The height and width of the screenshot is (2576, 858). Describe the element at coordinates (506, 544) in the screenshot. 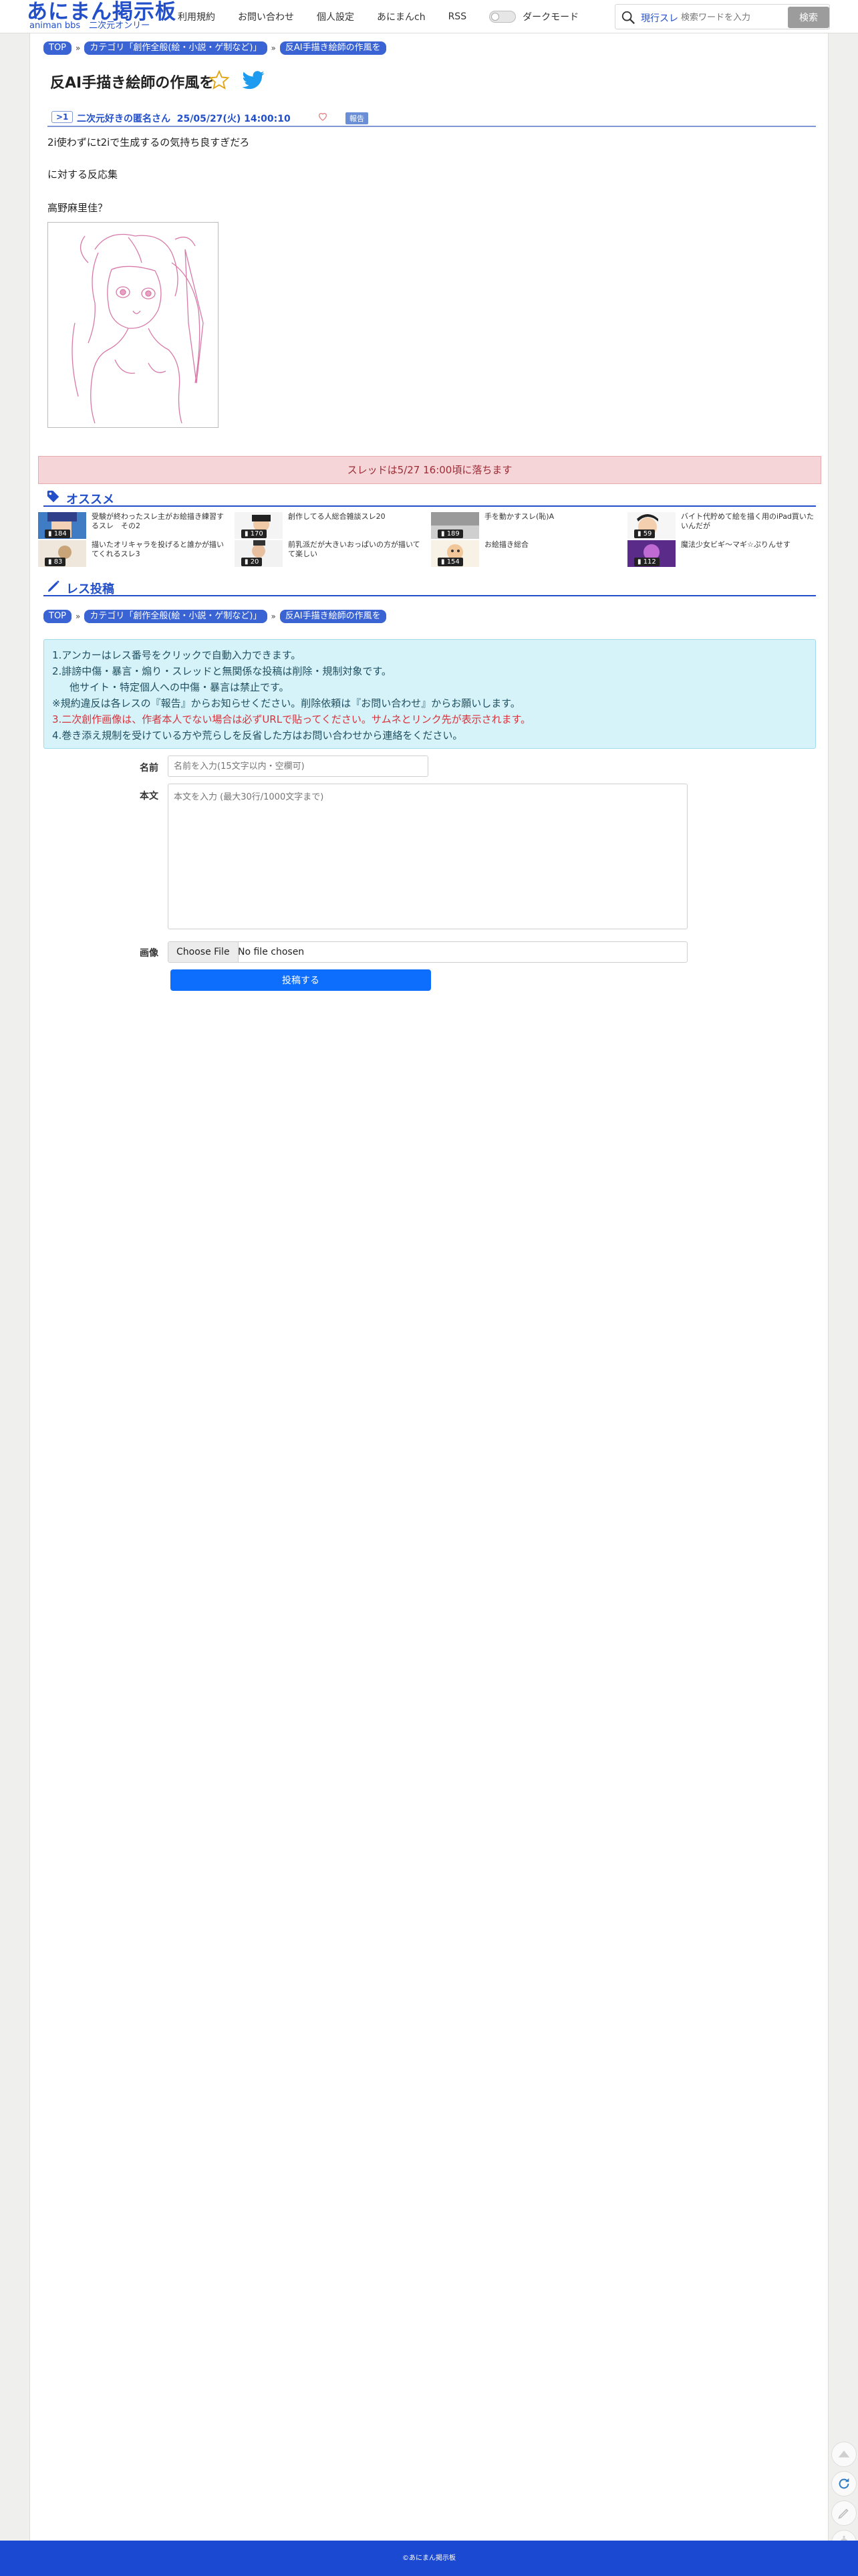

I see `recommend-title: お絵描き総合` at that location.